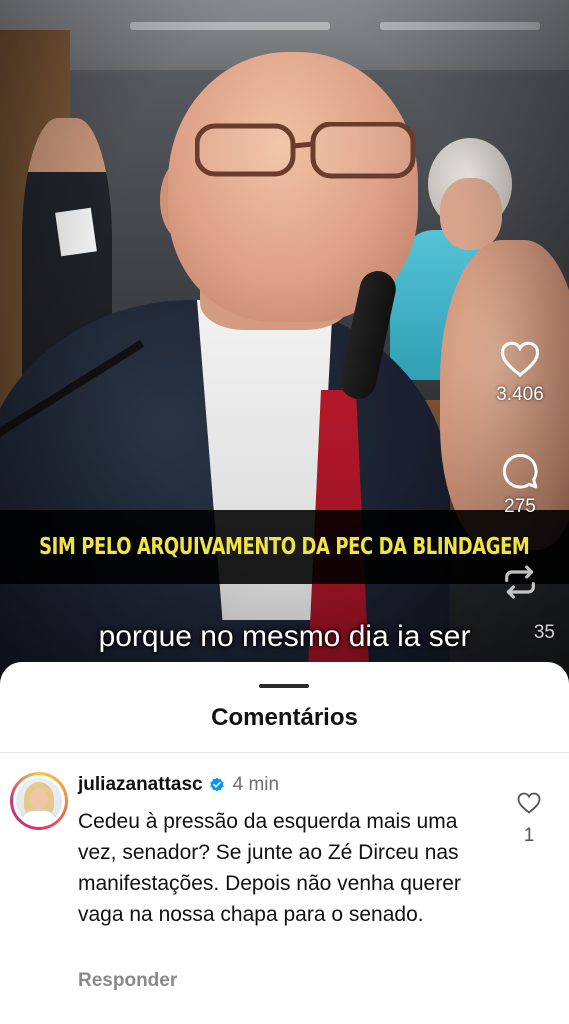 This screenshot has height=1024, width=569. Describe the element at coordinates (216, 784) in the screenshot. I see `verified-badge-icon` at that location.